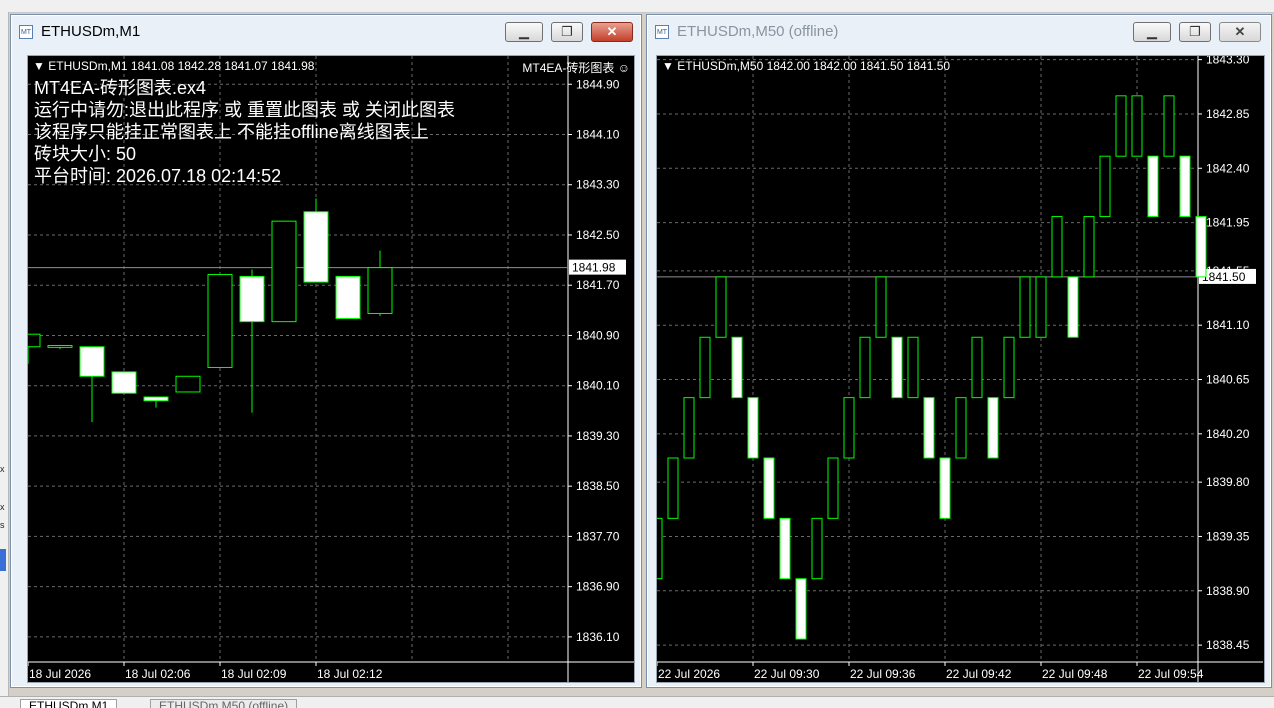 This screenshot has height=708, width=1274. Describe the element at coordinates (85, 154) in the screenshot. I see `overlay-line: 砖块大小: 50` at that location.